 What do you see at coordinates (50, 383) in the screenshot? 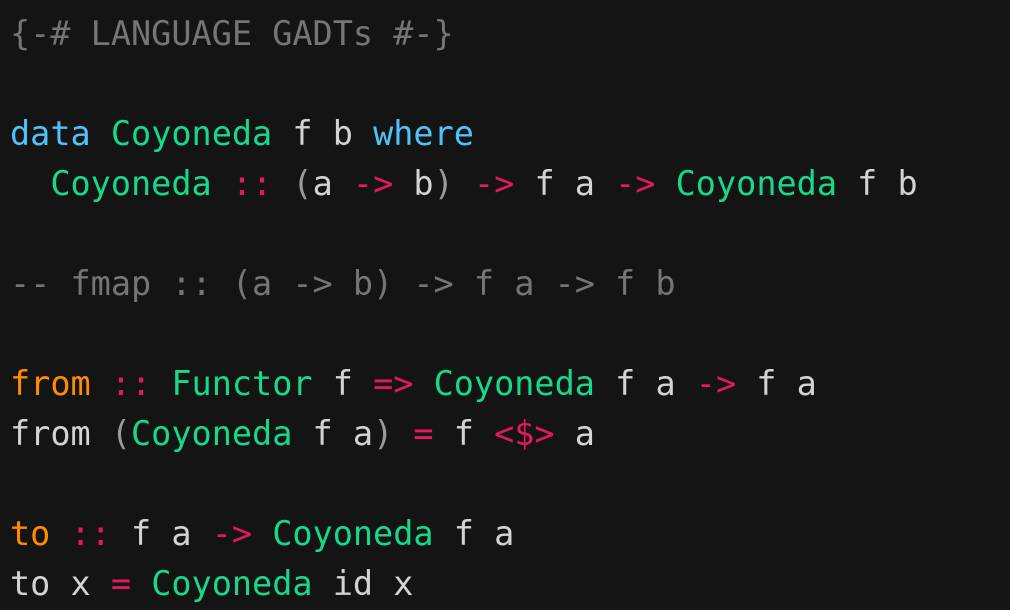
I see `code-token-function: from` at bounding box center [50, 383].